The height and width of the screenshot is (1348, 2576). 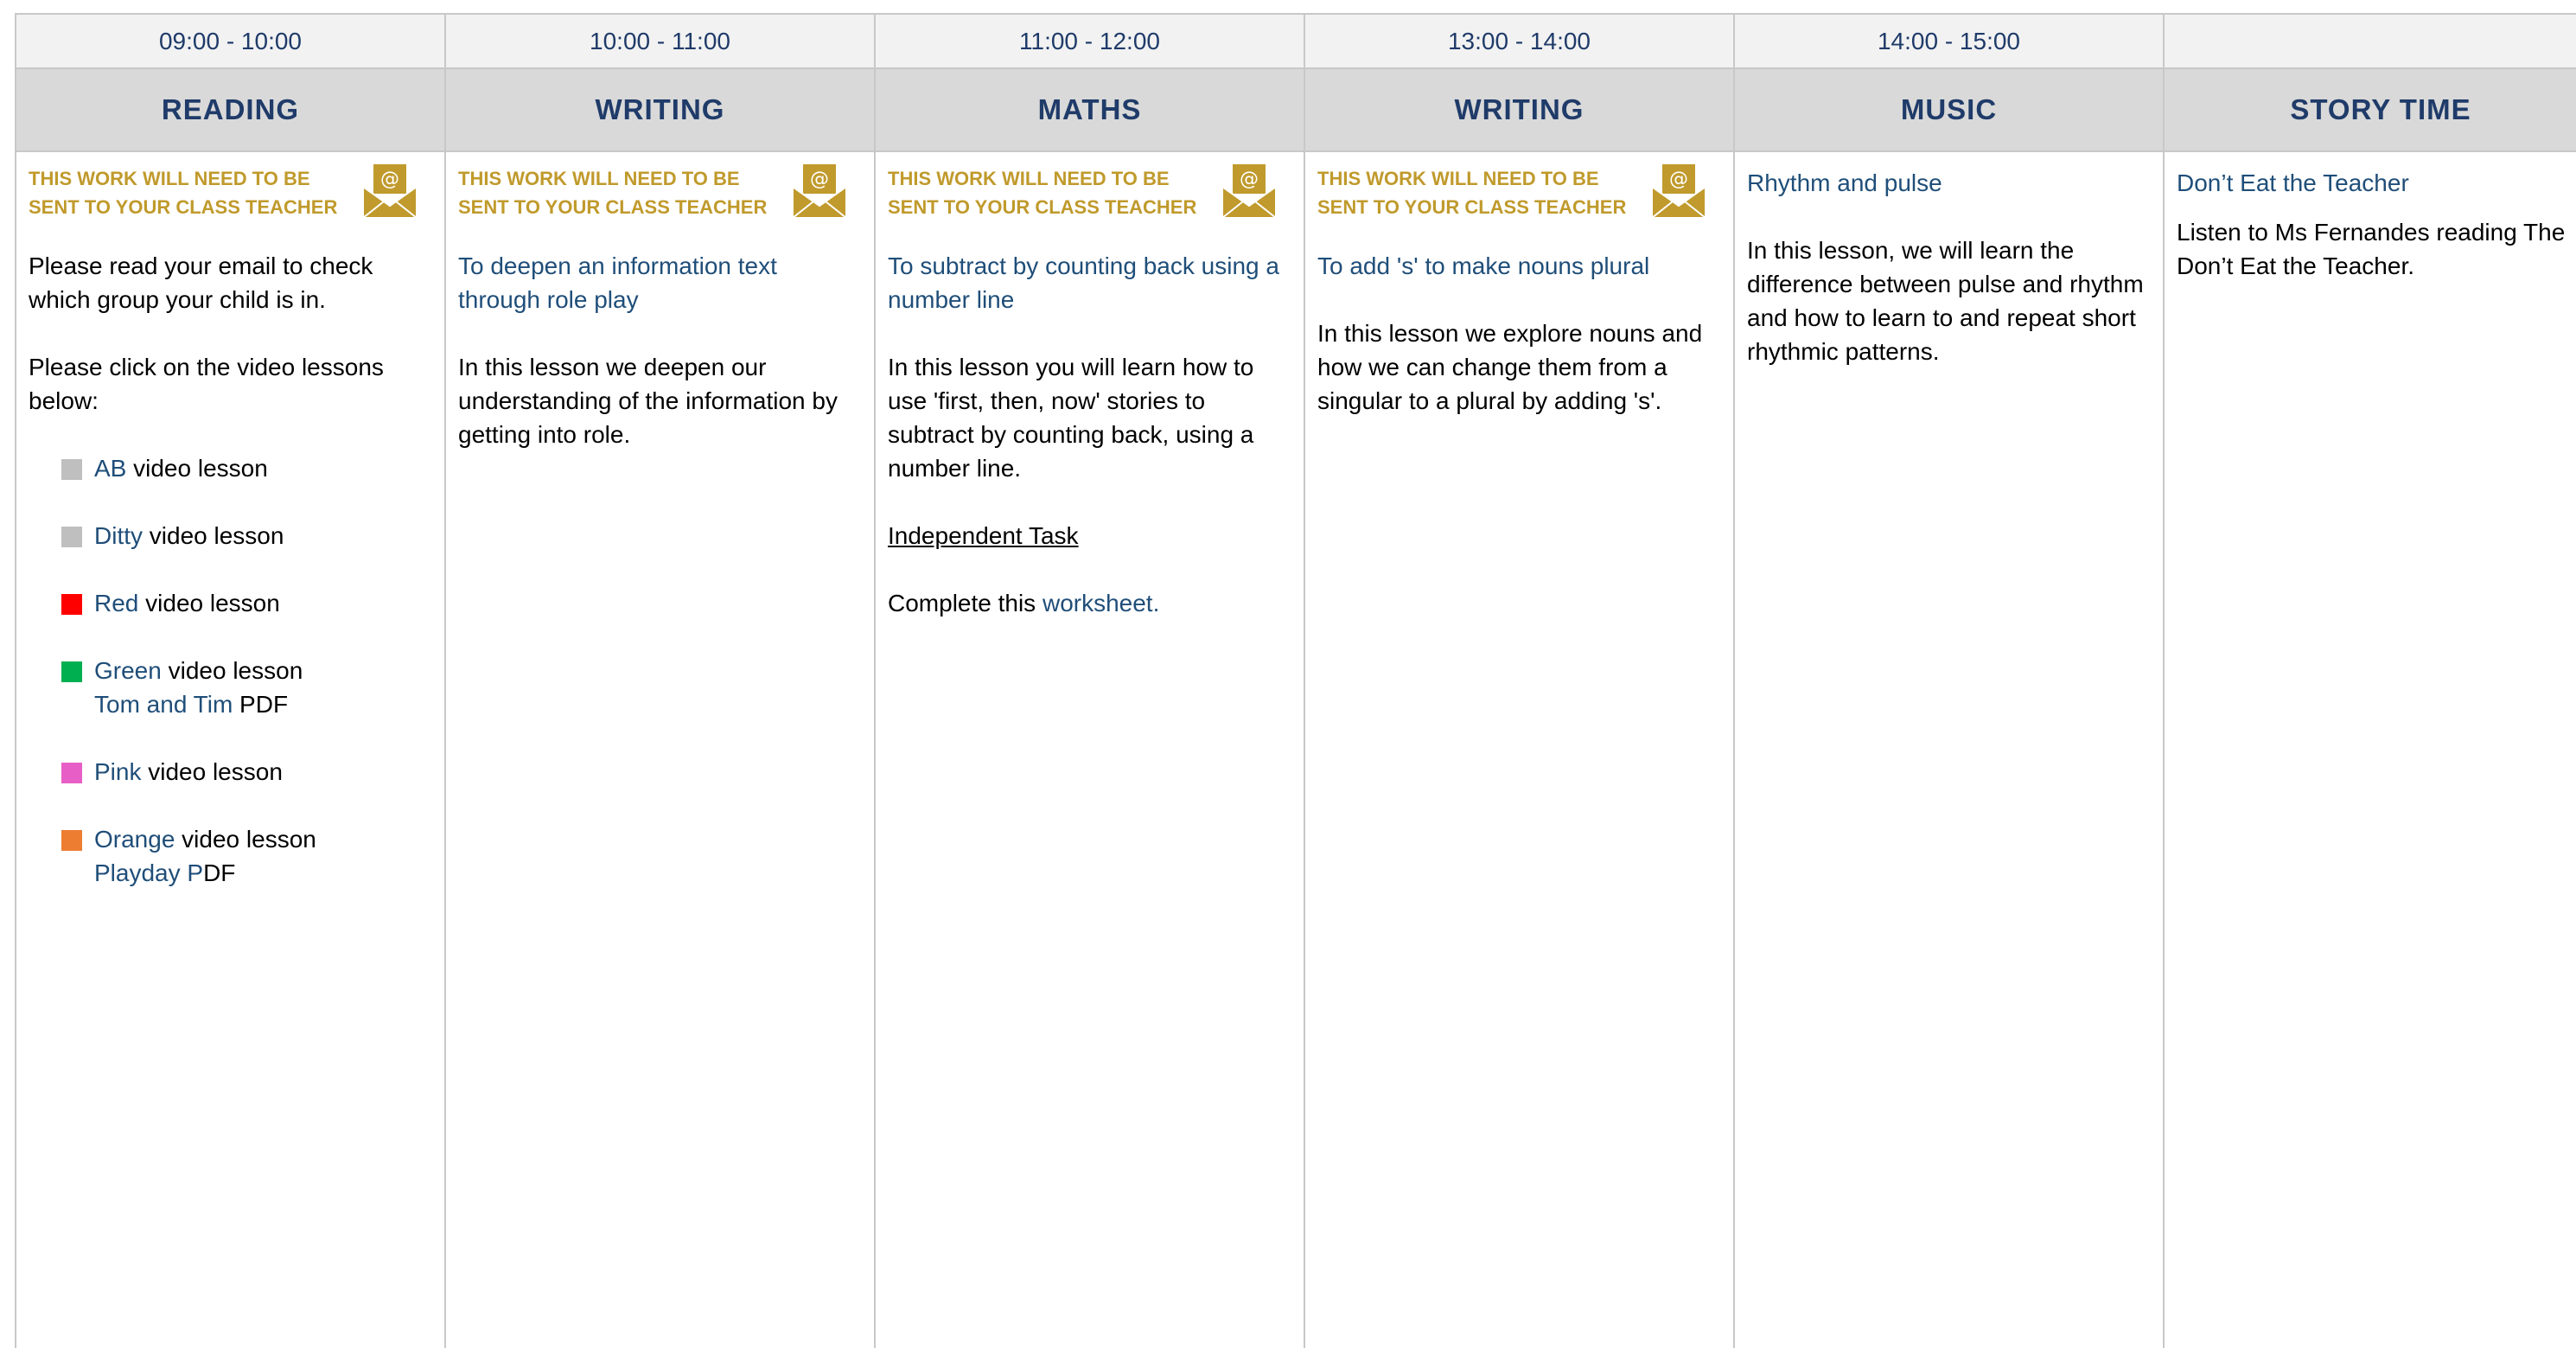 I want to click on list-item: Pink video lesson, so click(x=230, y=772).